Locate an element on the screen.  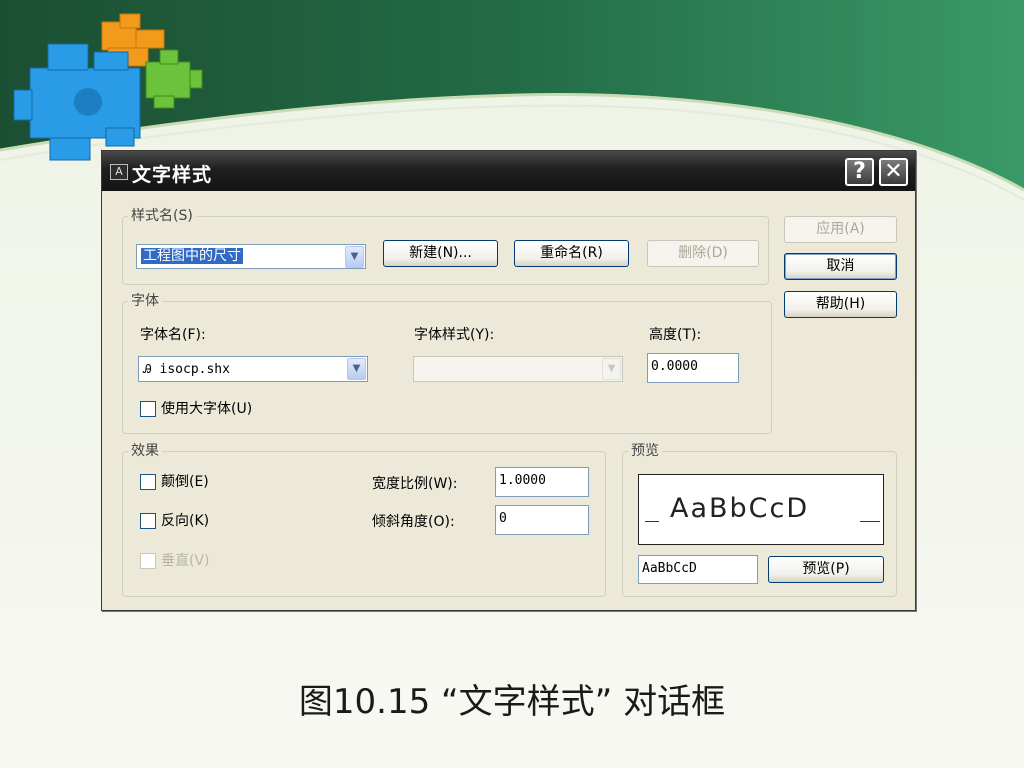
backwards-checkbox: 反向(K) is located at coordinates (174, 521).